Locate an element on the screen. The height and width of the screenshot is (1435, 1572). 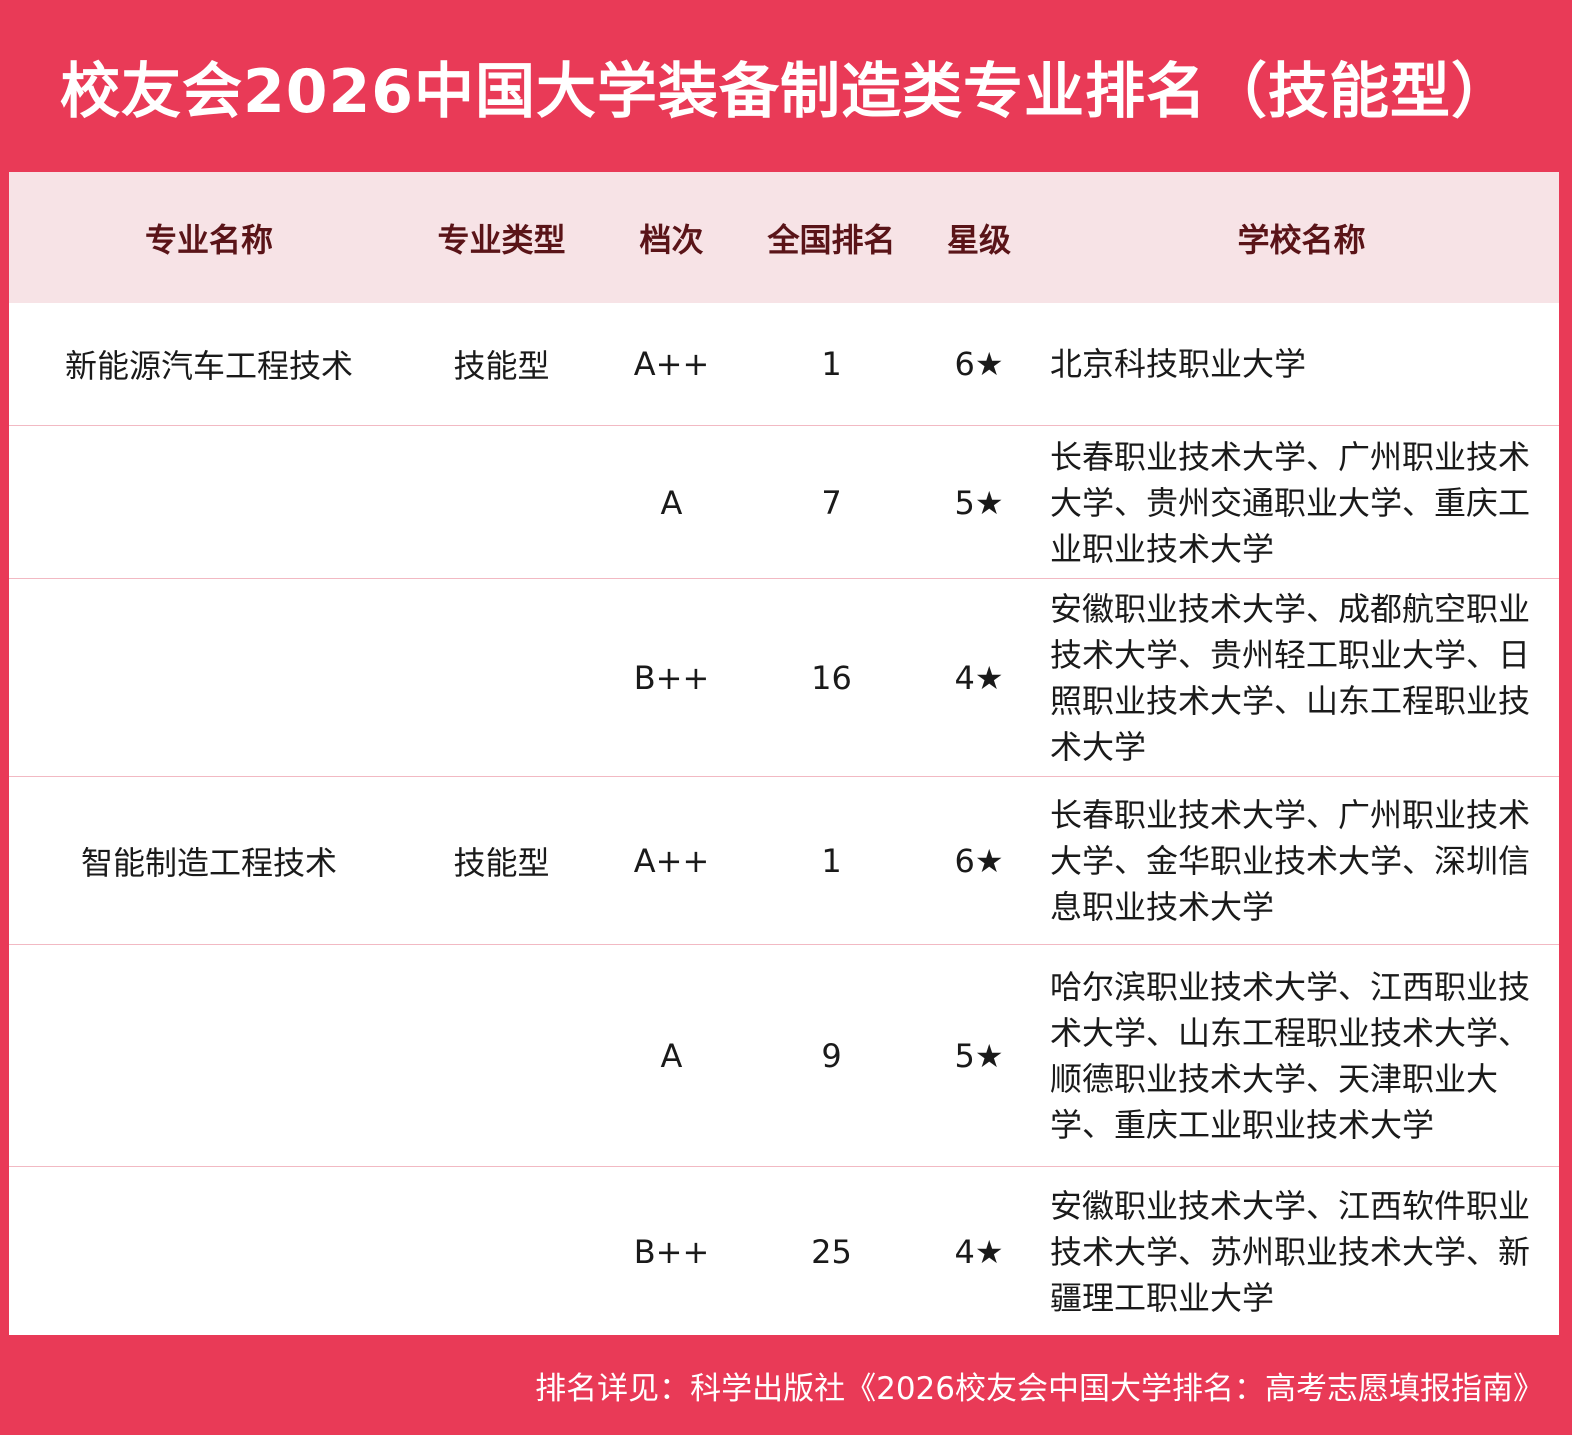
cell-school: 长春职业技术大学、广州职业技术大学、贵州交通职业大学、重庆工业职业技术大学 is located at coordinates (1300, 502).